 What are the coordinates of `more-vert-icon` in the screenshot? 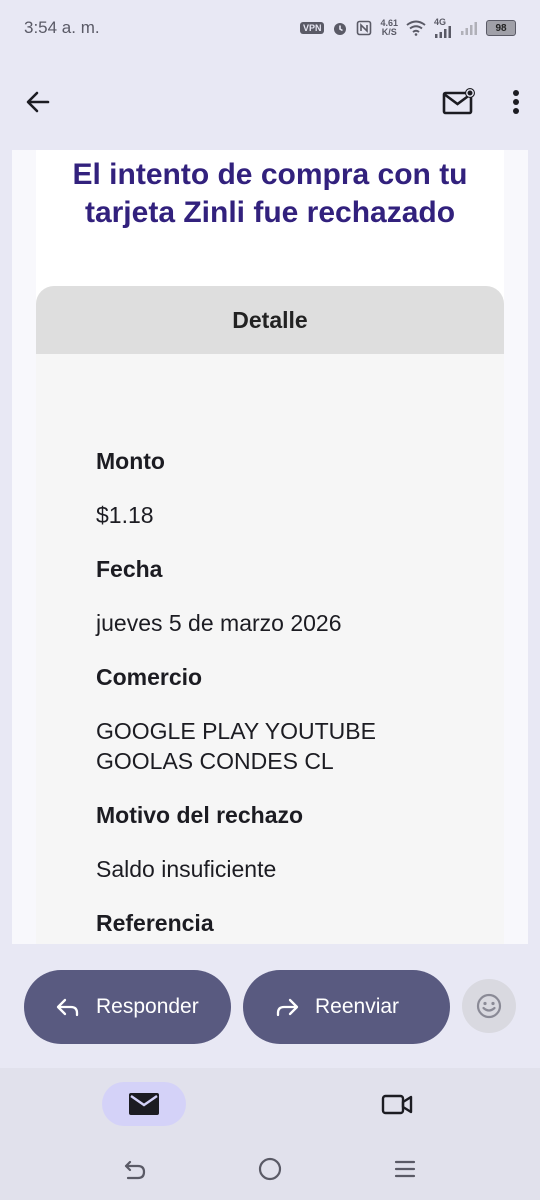 It's located at (516, 102).